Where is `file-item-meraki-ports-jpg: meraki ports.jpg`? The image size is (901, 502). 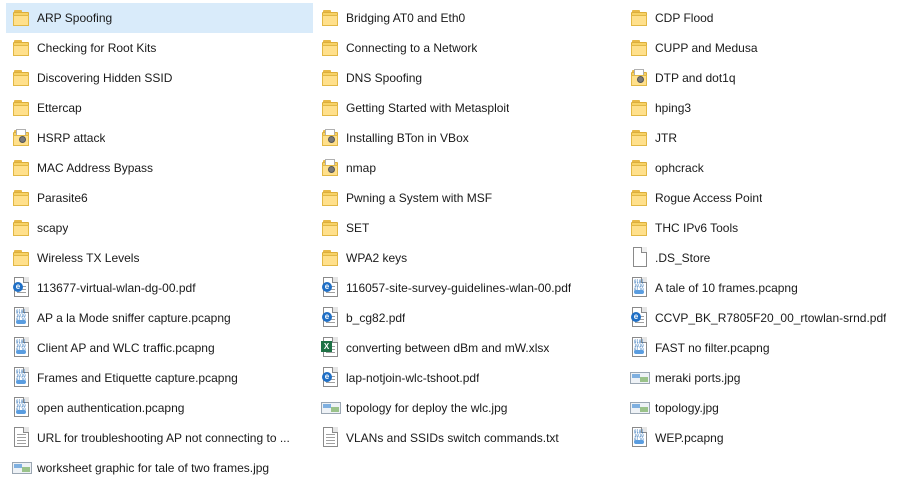 file-item-meraki-ports-jpg: meraki ports.jpg is located at coordinates (762, 378).